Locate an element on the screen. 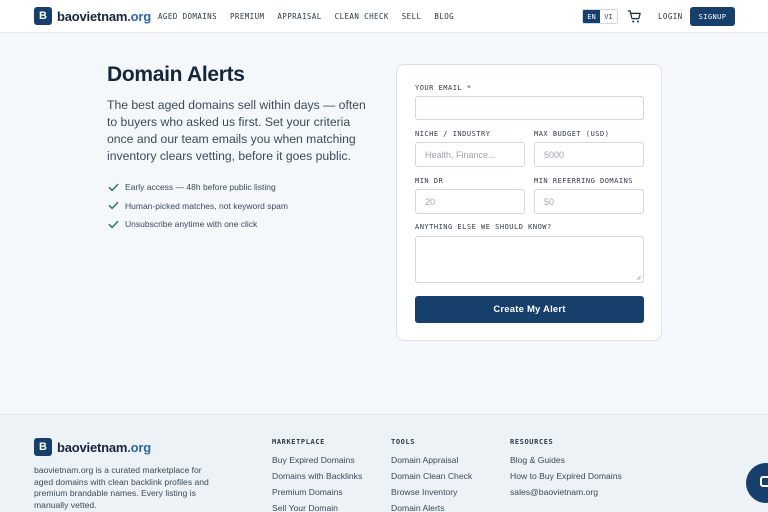 The image size is (768, 512). benefit-item: Unsubscribe anytime with one click is located at coordinates (198, 224).